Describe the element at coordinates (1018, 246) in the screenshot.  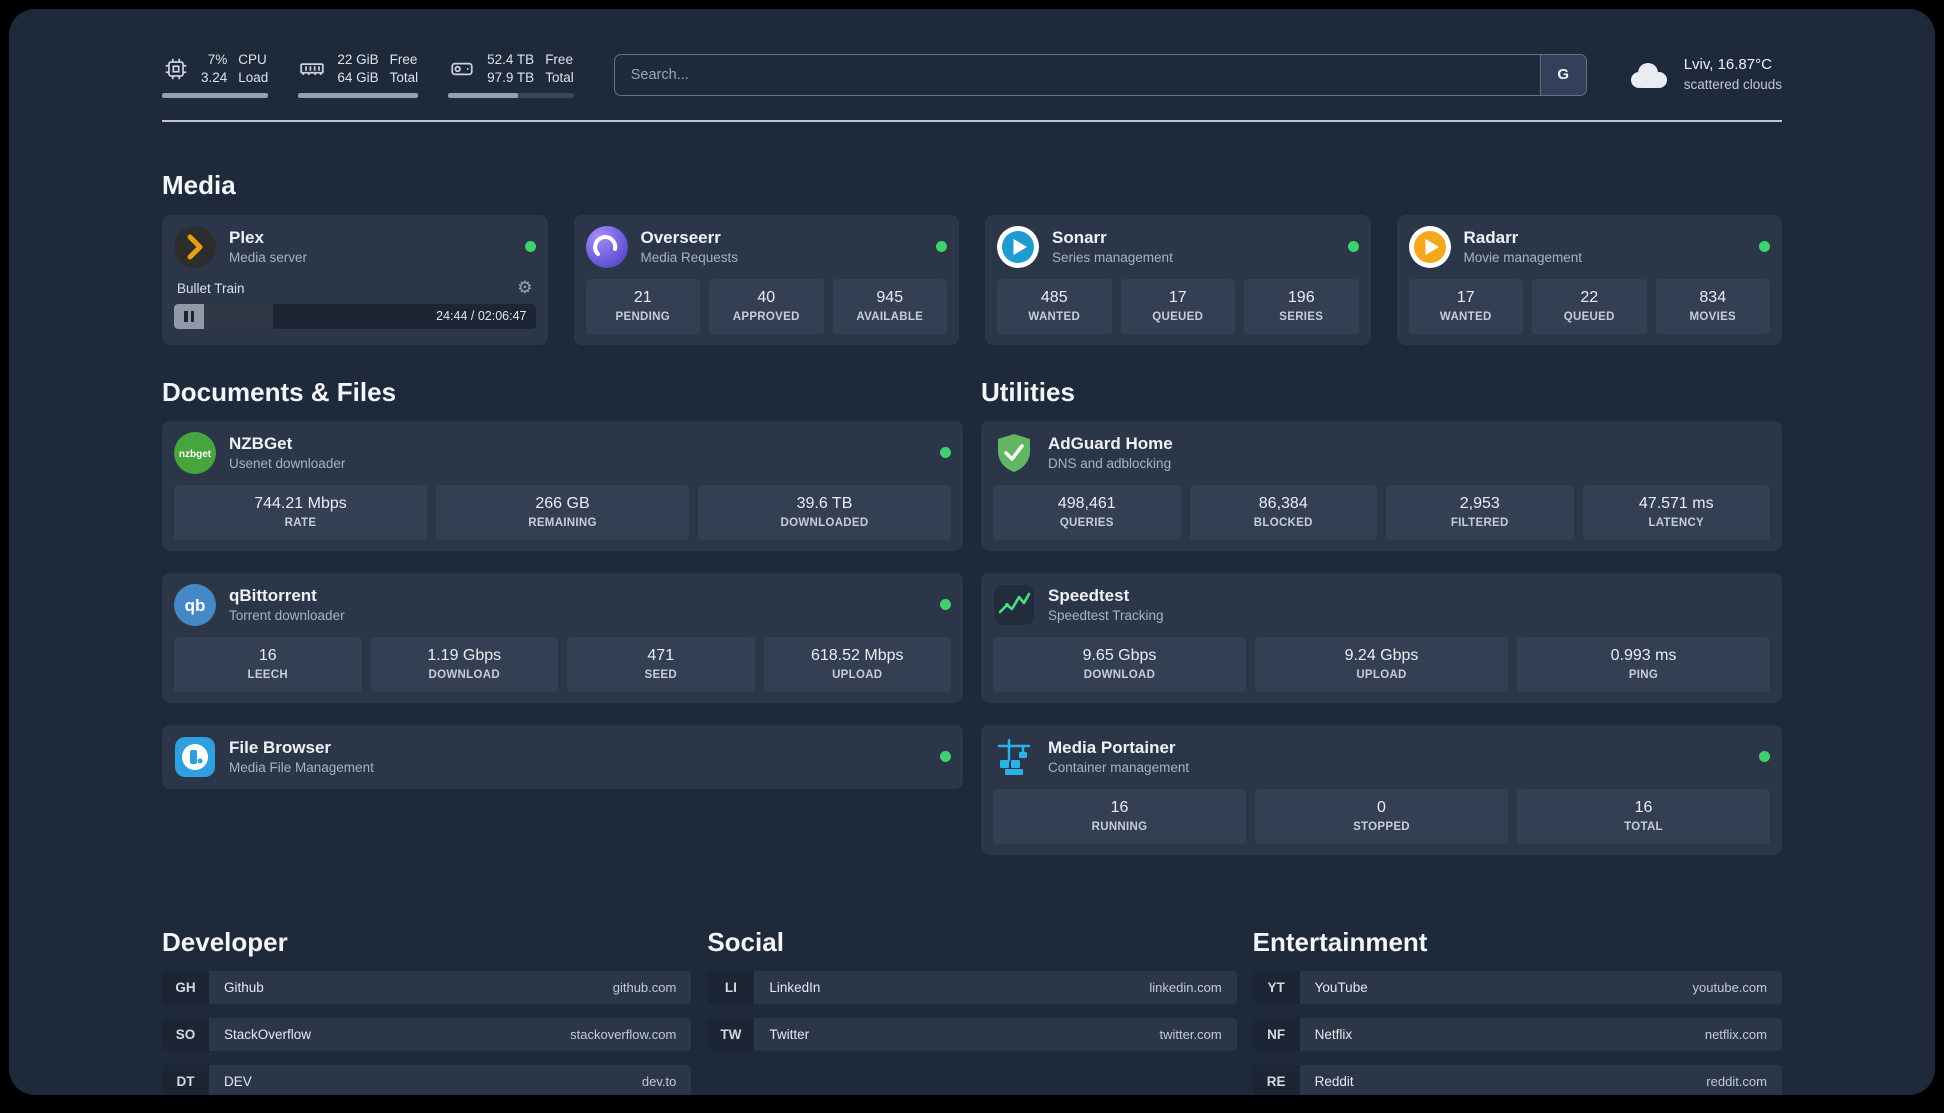
I see `sonarr-icon` at that location.